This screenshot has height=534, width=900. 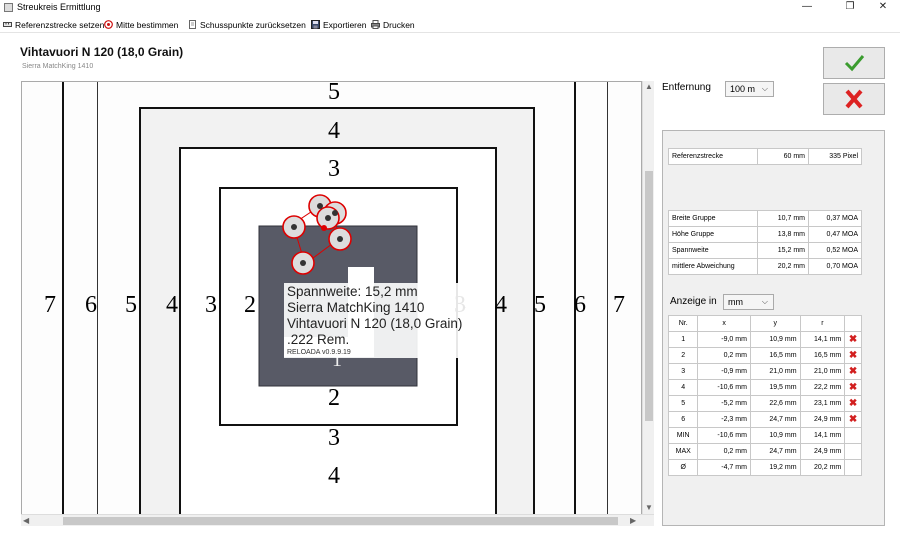 What do you see at coordinates (775, 467) in the screenshot?
I see `stat-y: 19,2 mm` at bounding box center [775, 467].